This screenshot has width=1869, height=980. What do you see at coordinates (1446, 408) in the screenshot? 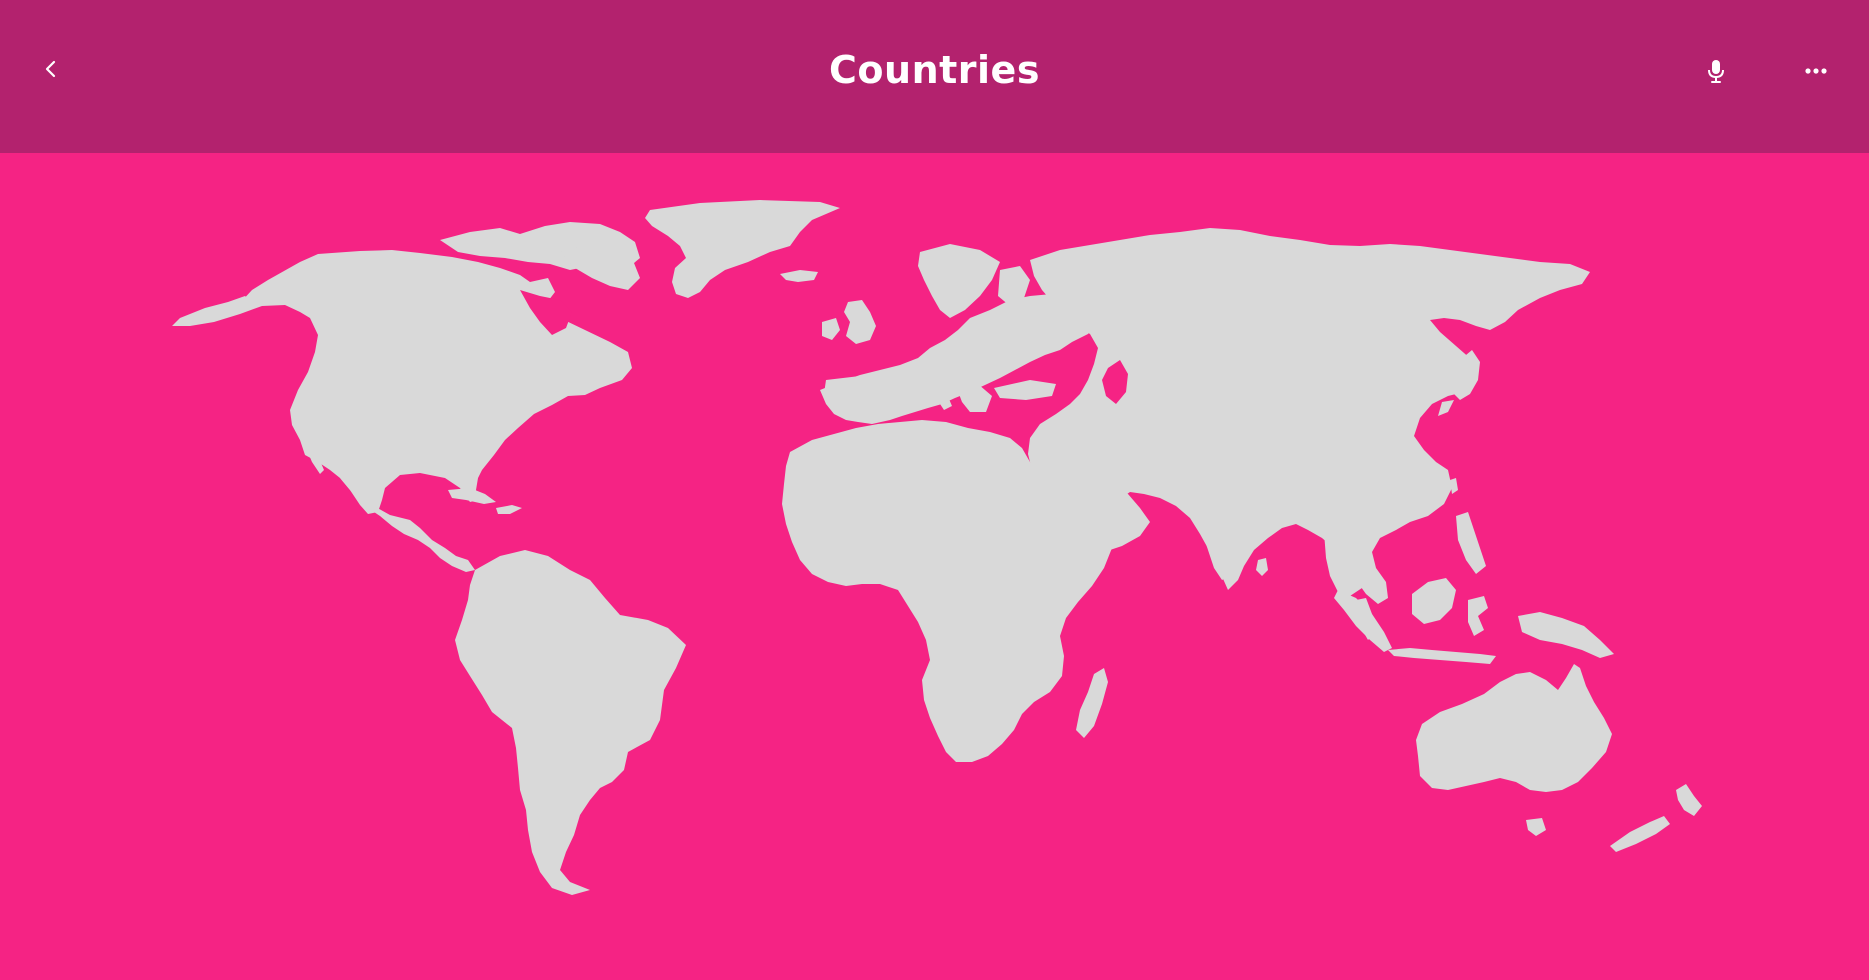
I see `region-japan-south` at bounding box center [1446, 408].